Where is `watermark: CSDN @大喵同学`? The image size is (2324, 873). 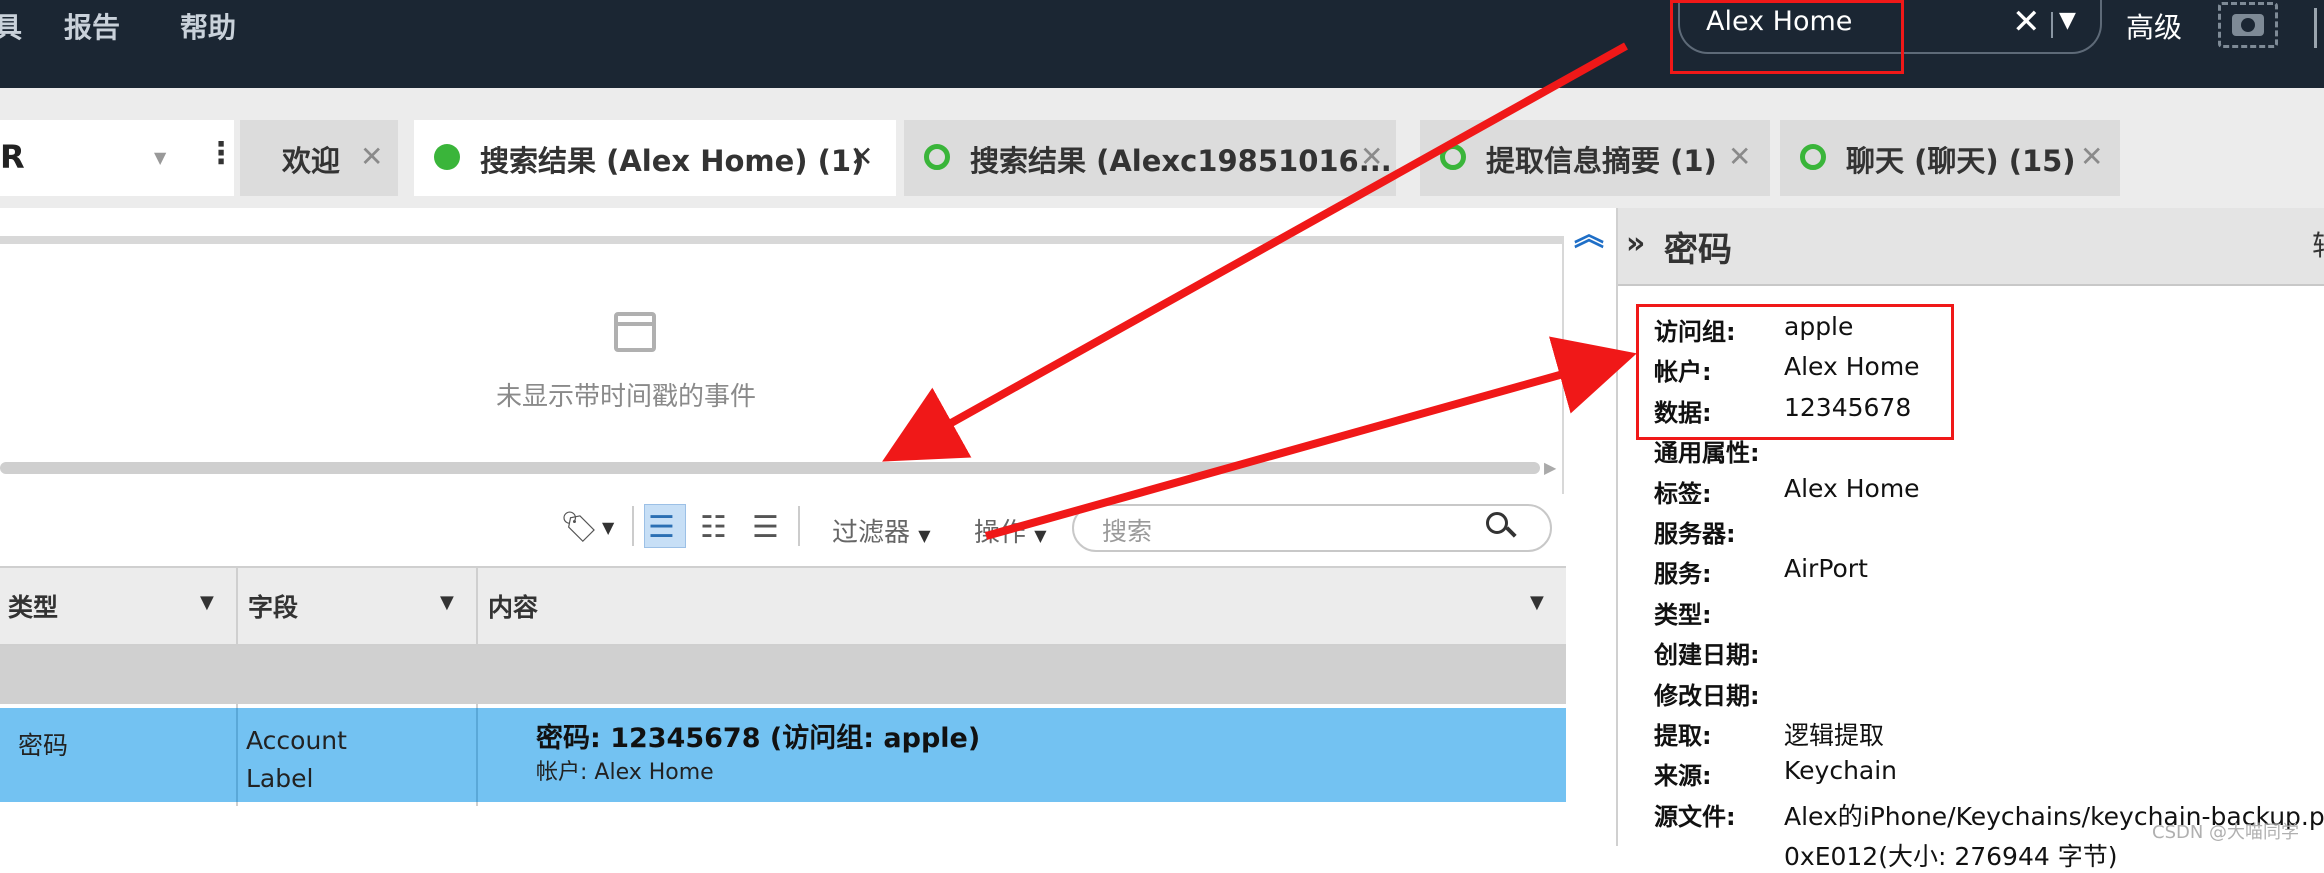
watermark: CSDN @大喵同学 is located at coordinates (2226, 832).